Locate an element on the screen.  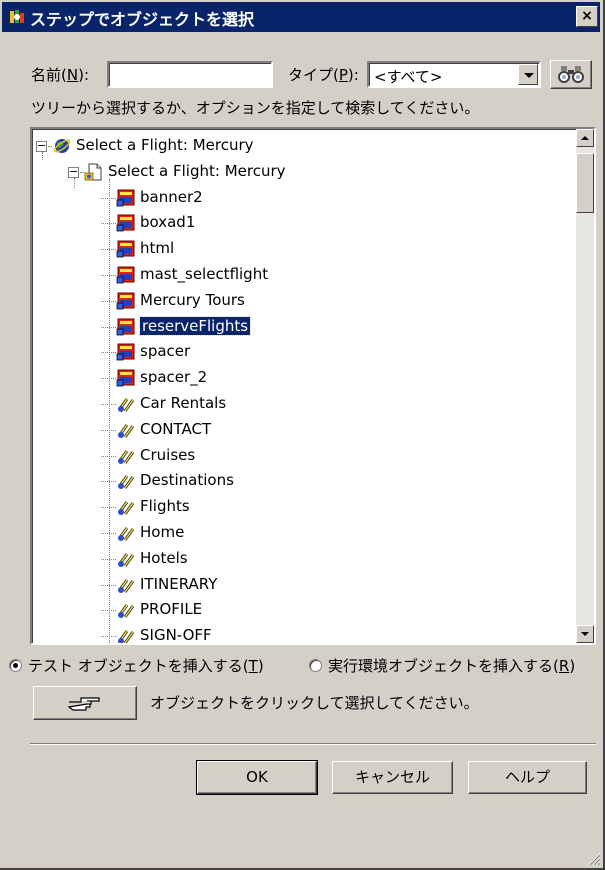
tree-item-label: spacer_2 is located at coordinates (174, 377).